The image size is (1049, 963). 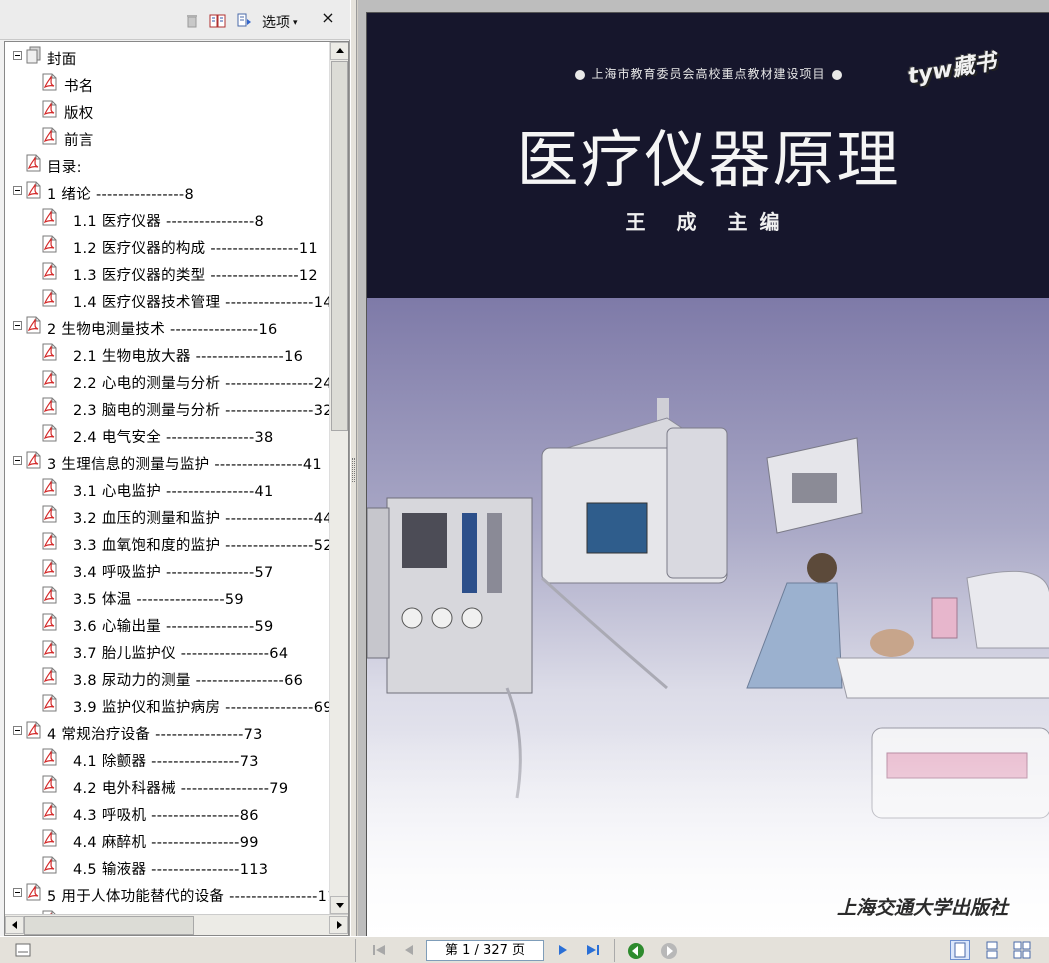 What do you see at coordinates (1022, 950) in the screenshot?
I see `facing-view-button` at bounding box center [1022, 950].